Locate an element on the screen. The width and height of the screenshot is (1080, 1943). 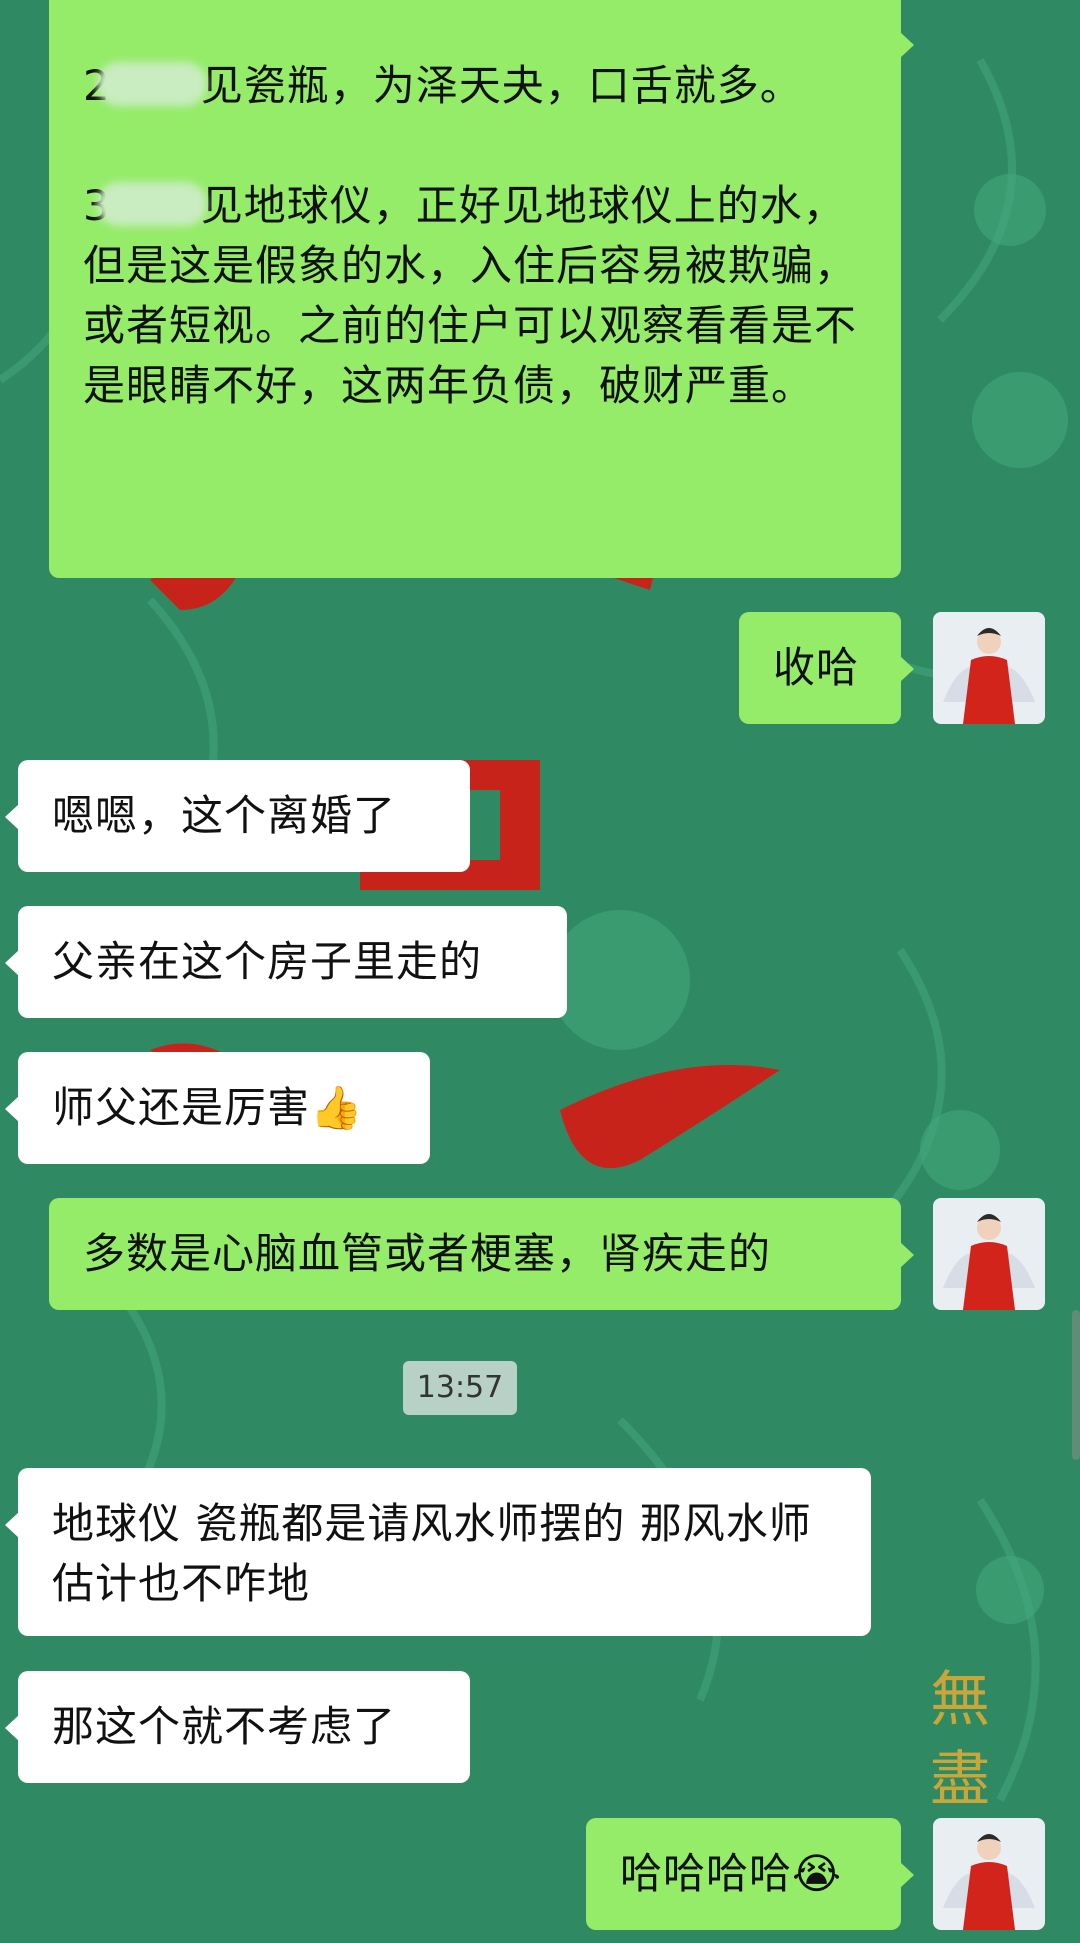
message-bubble-outgoing: 多数是心脑血管或者梗塞，肾疾走的 is located at coordinates (481, 1254).